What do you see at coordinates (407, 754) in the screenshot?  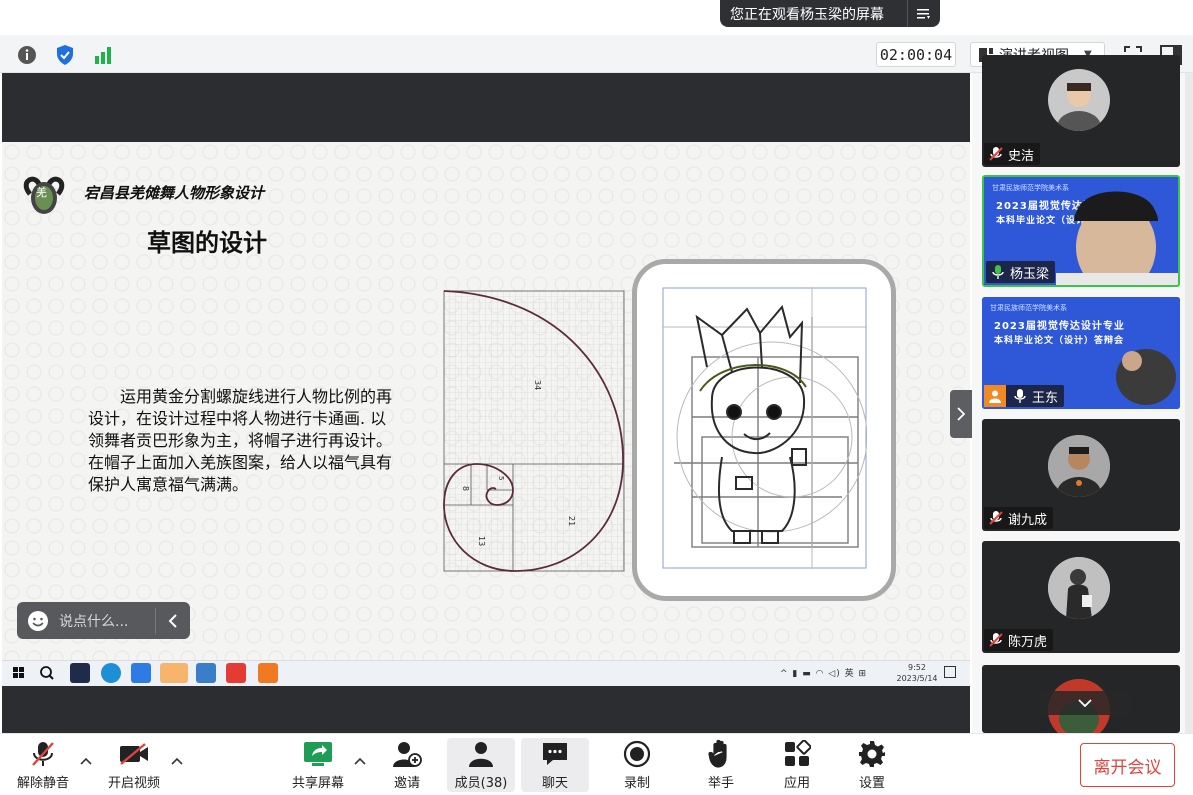 I see `add-user-icon` at bounding box center [407, 754].